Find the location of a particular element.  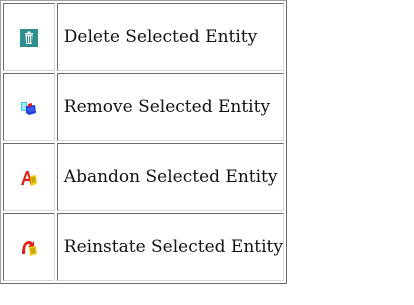

icon-cell-remove is located at coordinates (29, 107).